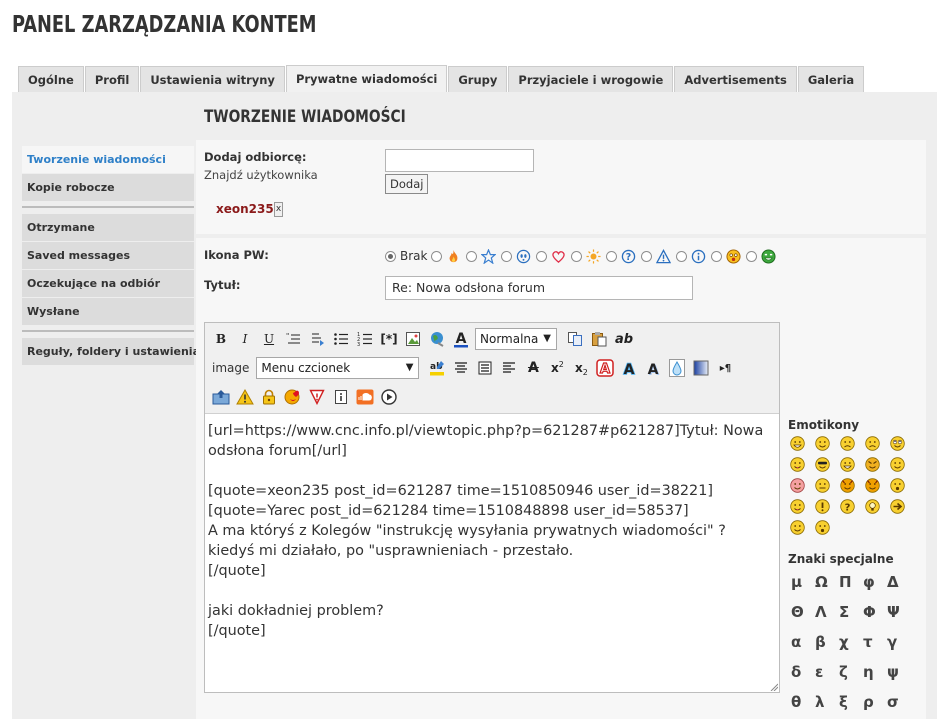 The image size is (937, 719). What do you see at coordinates (797, 485) in the screenshot?
I see `embarrassed-emoji-icon` at bounding box center [797, 485].